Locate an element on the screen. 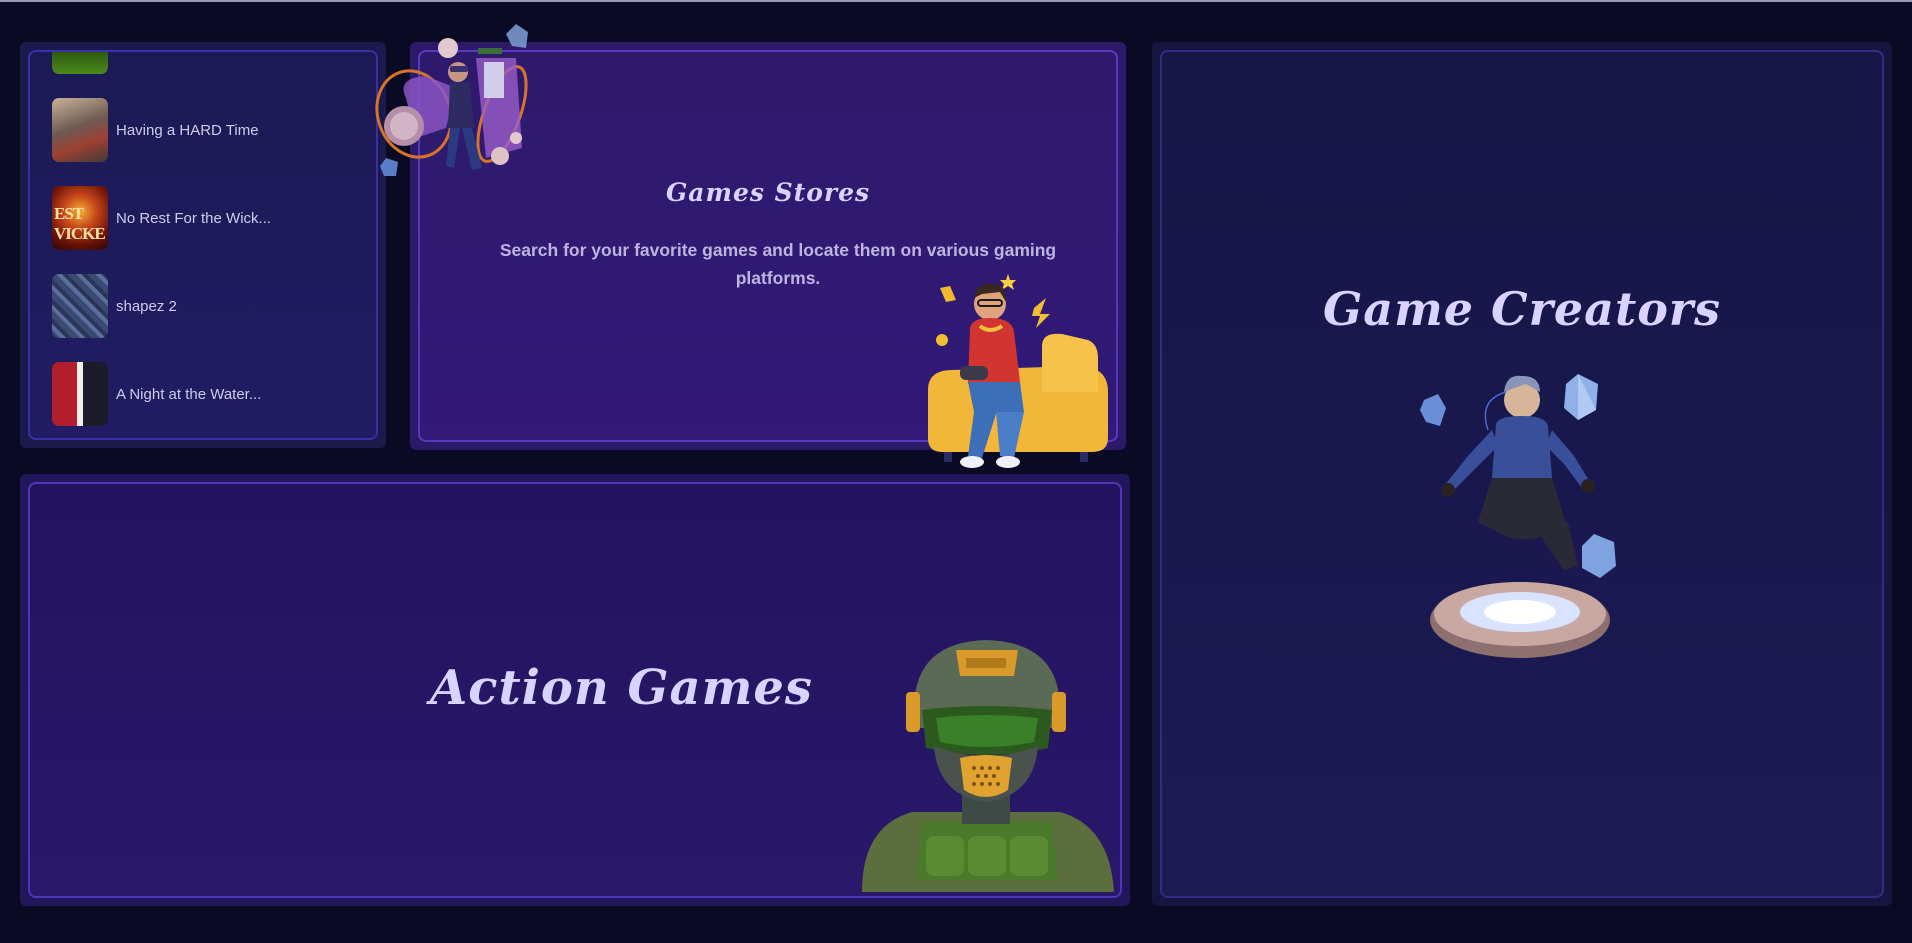  soldier-helmet-illustration is located at coordinates (988, 766).